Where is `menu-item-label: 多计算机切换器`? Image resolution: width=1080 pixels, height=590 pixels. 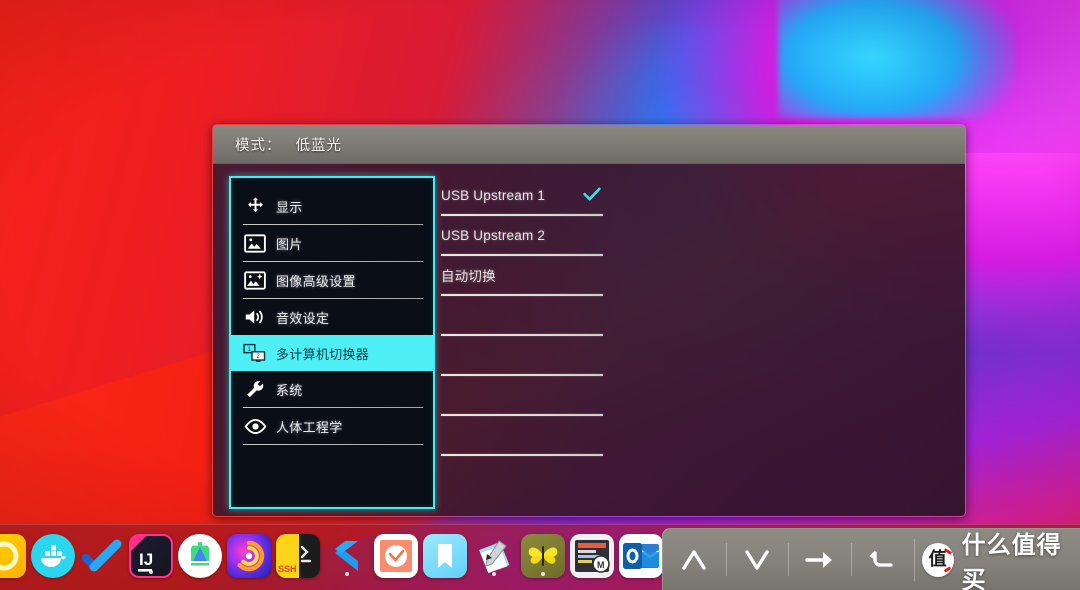
menu-item-label: 多计算机切换器 is located at coordinates (323, 354).